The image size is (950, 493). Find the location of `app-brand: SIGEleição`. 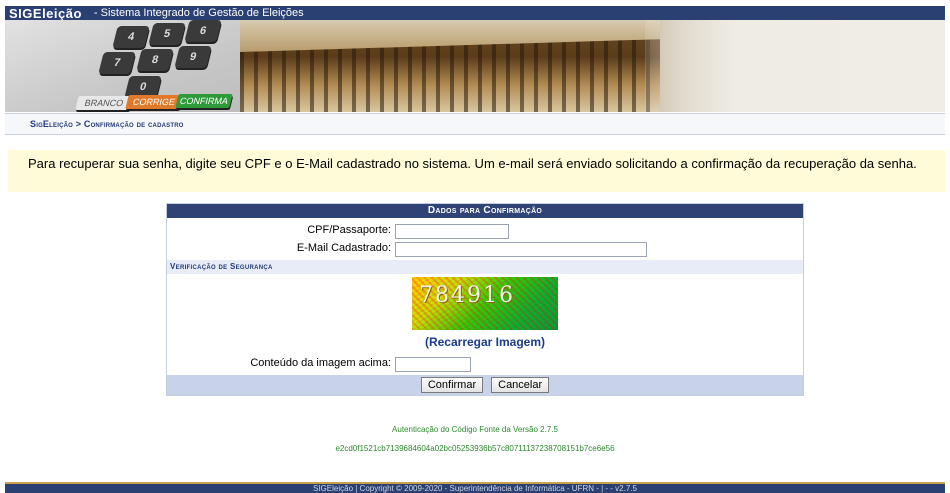

app-brand: SIGEleição is located at coordinates (45, 13).